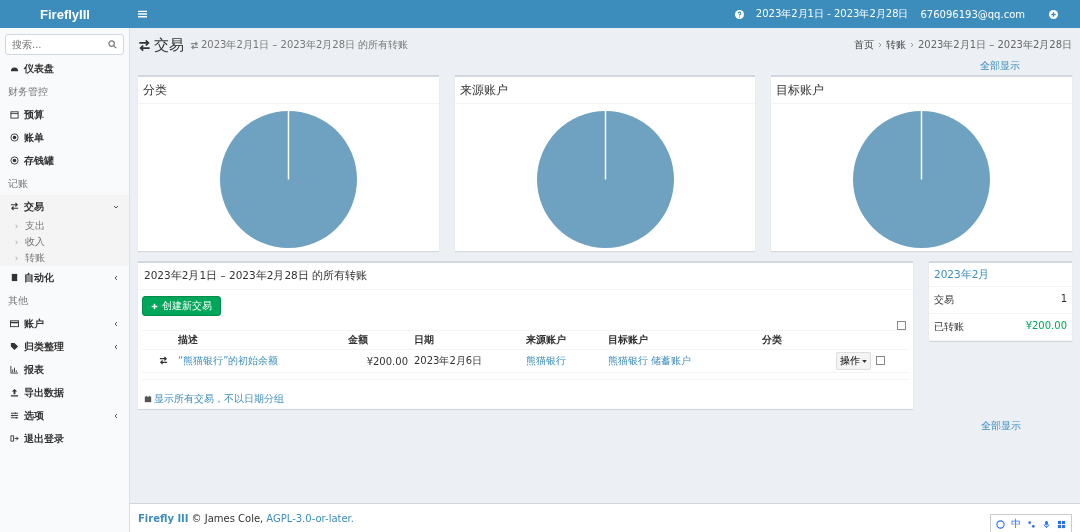 This screenshot has width=1080, height=532. I want to click on menu-icon, so click(142, 14).